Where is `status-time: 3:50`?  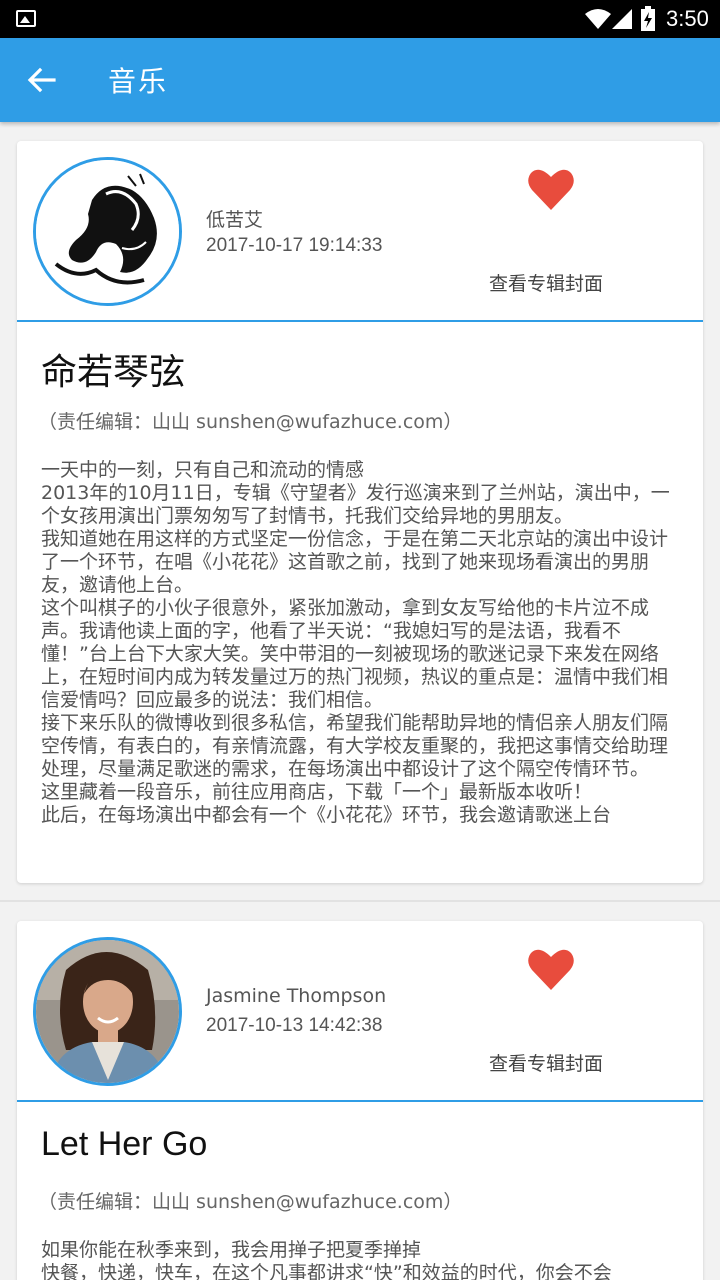
status-time: 3:50 is located at coordinates (687, 18).